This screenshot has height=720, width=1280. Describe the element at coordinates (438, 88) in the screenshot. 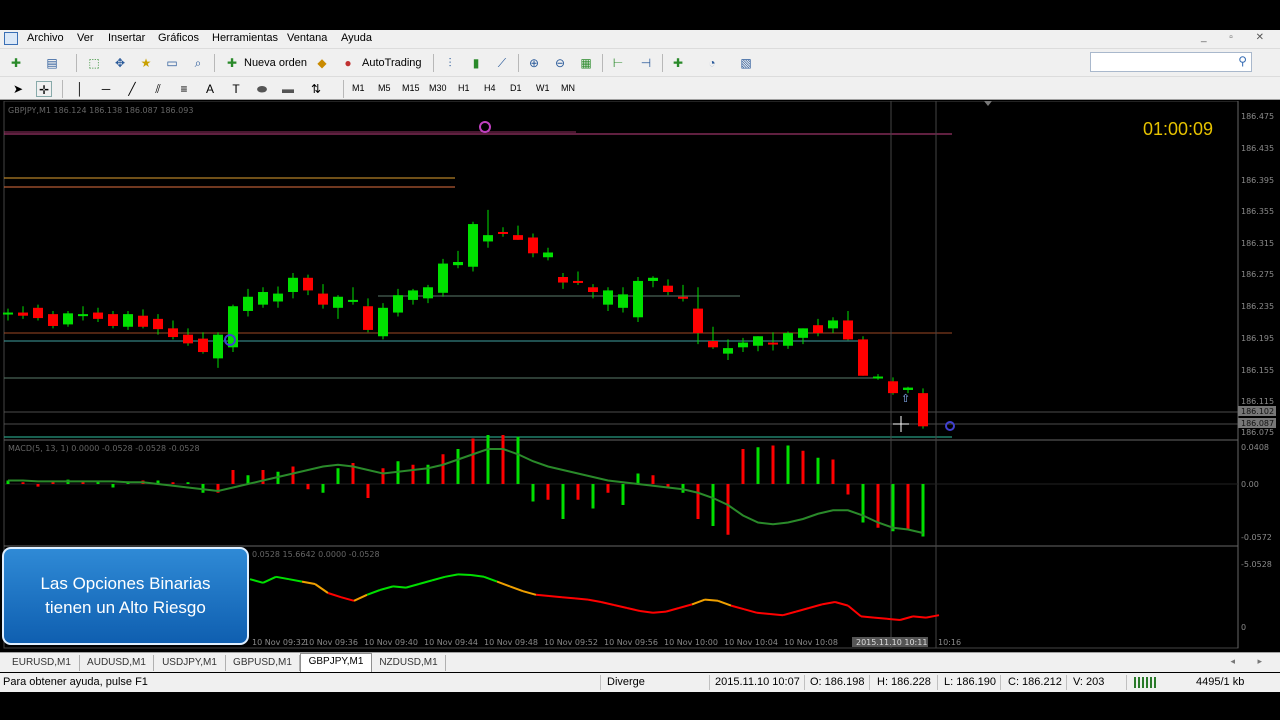

I see `timeframe-m30: M30` at that location.